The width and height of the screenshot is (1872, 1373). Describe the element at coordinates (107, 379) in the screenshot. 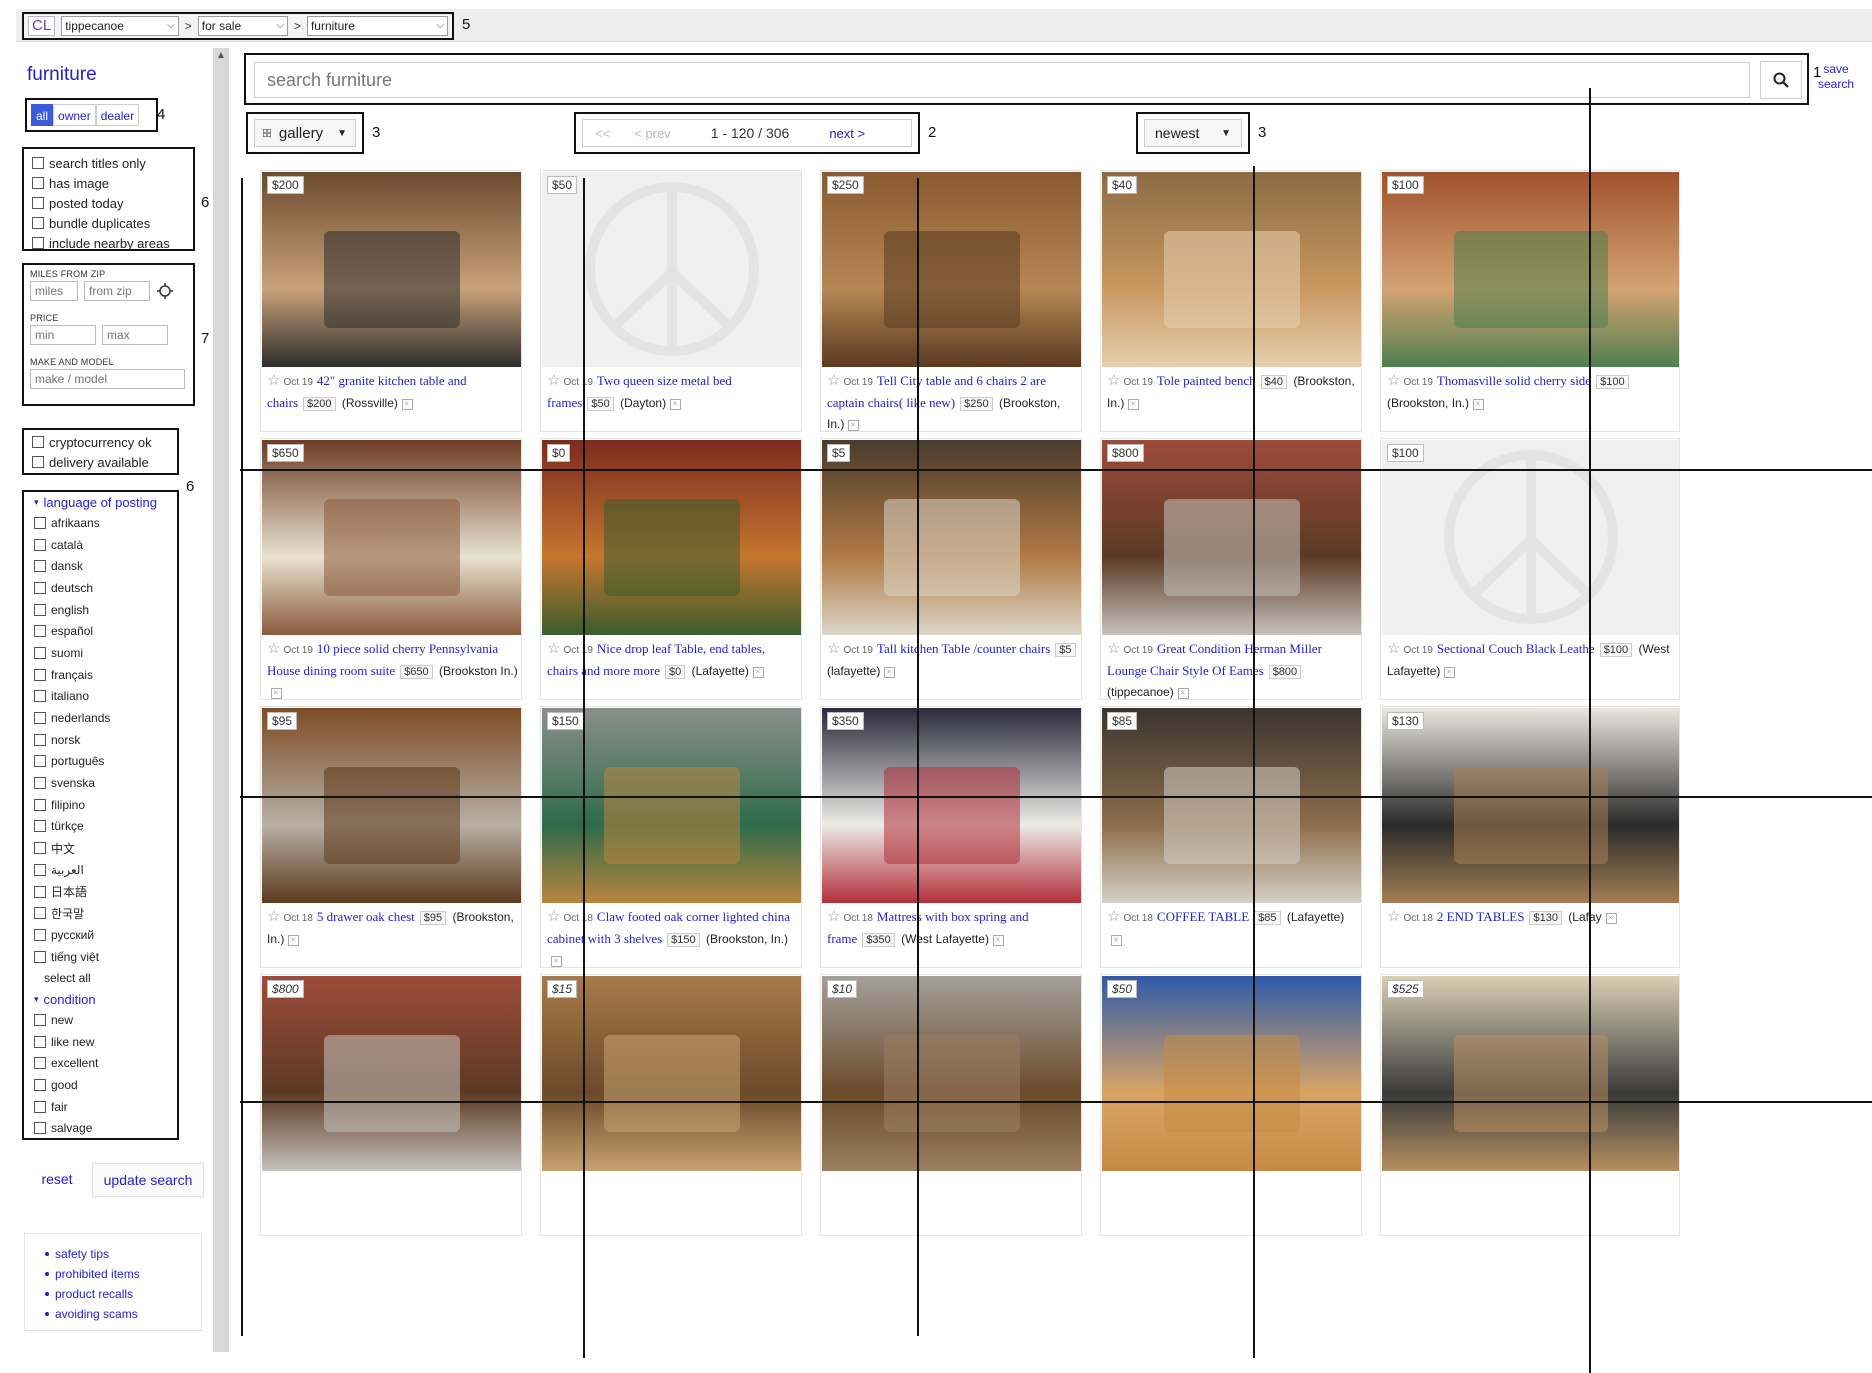

I see `make-model-input` at that location.